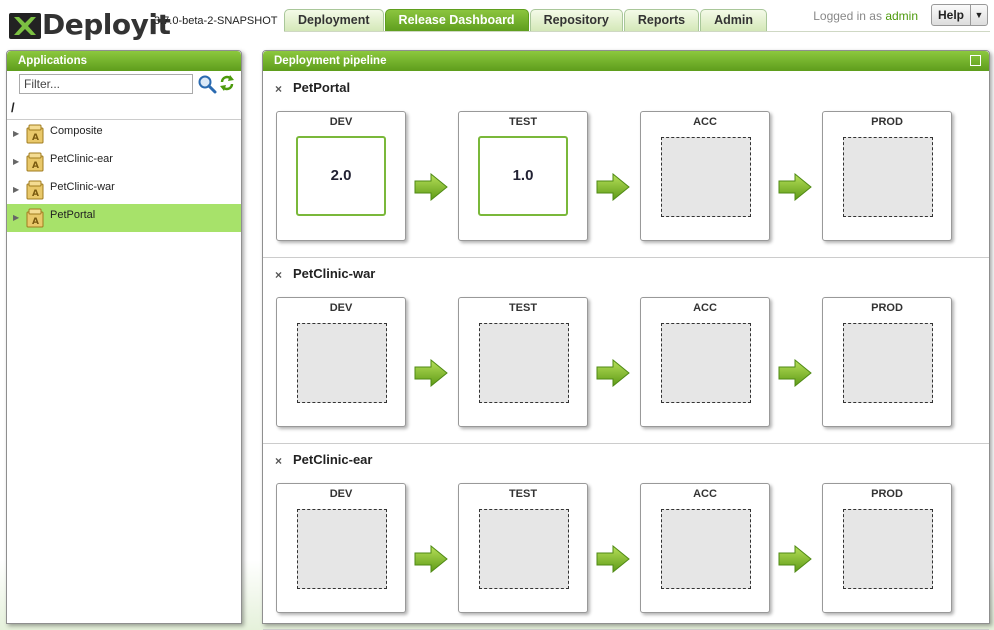 The image size is (994, 630). Describe the element at coordinates (333, 459) in the screenshot. I see `section-title: PetClinic-ear` at that location.